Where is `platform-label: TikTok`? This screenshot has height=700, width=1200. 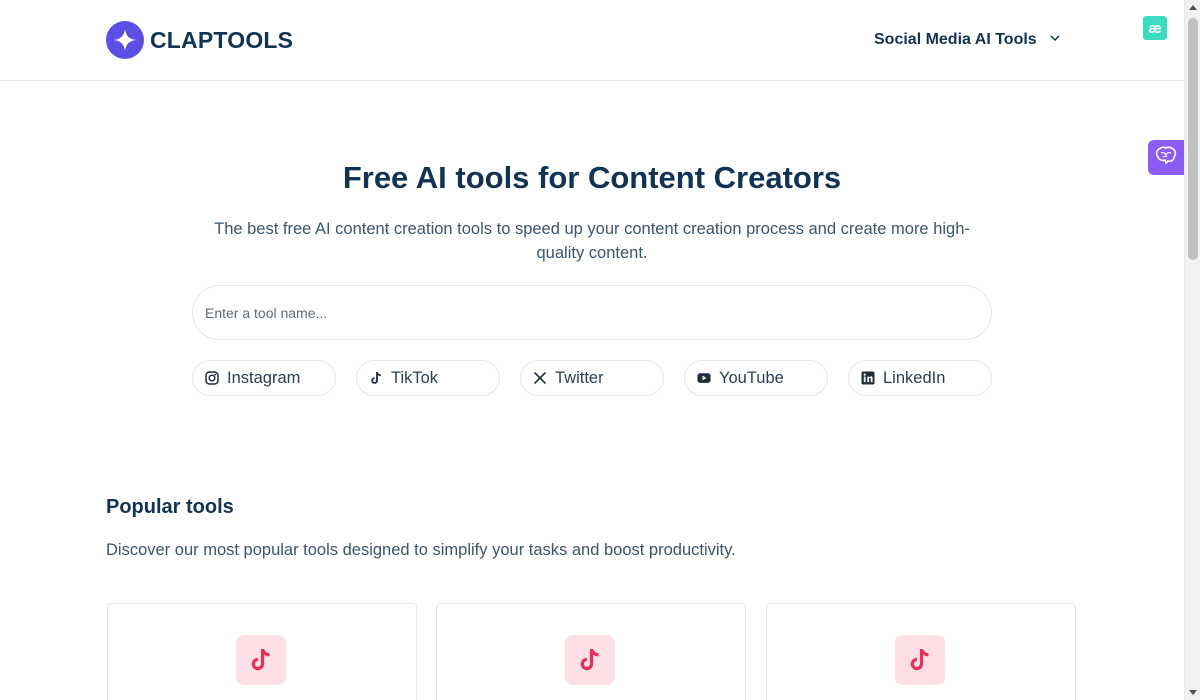
platform-label: TikTok is located at coordinates (415, 377).